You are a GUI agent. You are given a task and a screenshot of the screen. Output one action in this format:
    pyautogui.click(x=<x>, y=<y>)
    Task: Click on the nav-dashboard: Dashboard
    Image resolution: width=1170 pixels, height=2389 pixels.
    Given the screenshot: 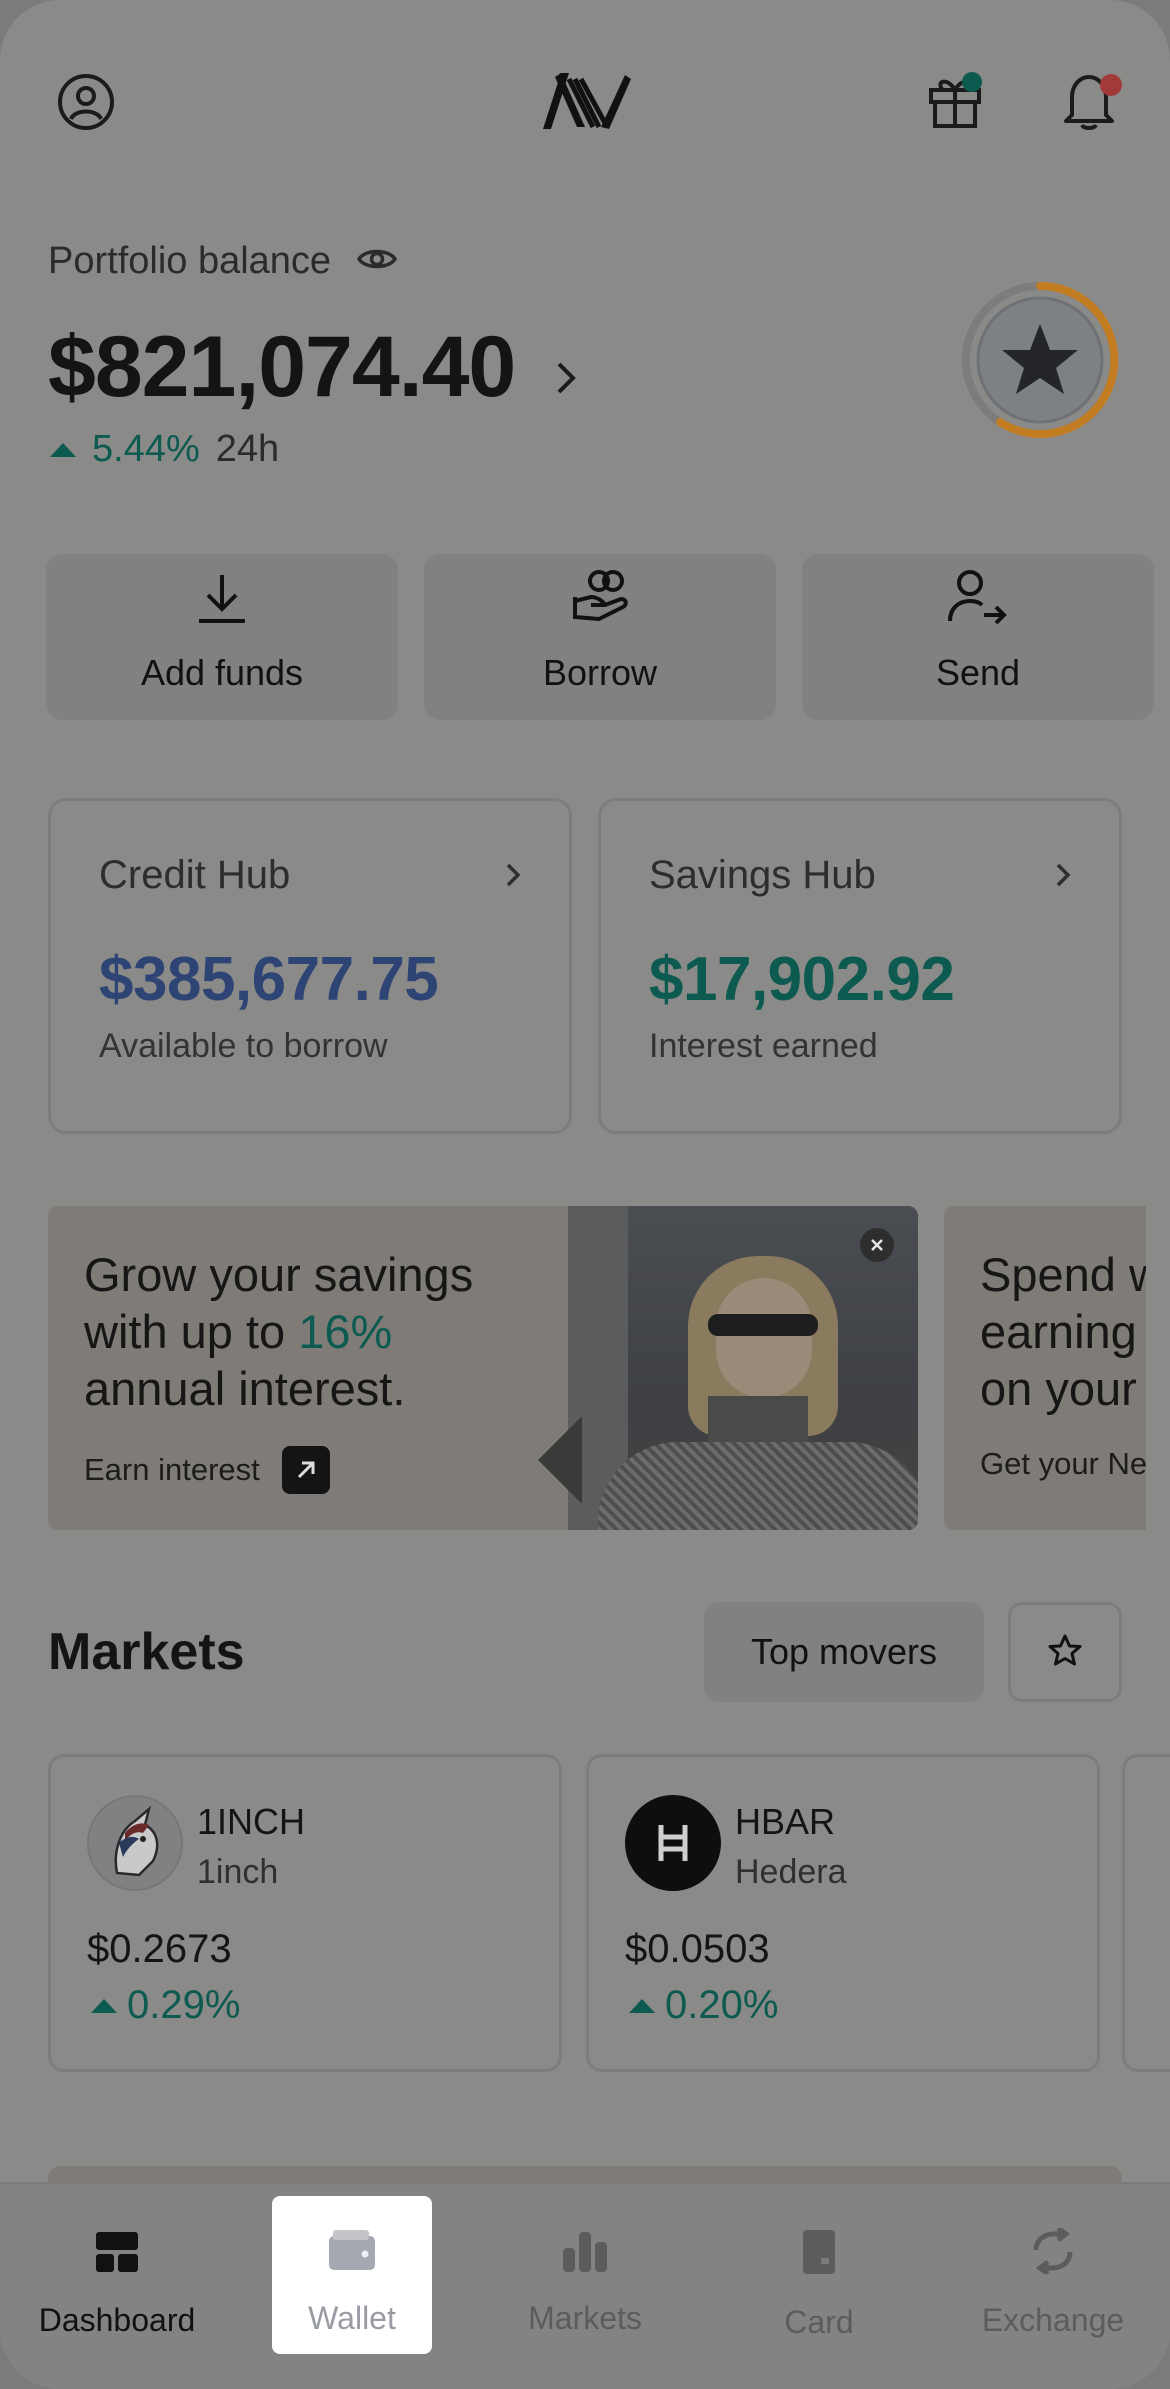 What is the action you would take?
    pyautogui.click(x=117, y=2286)
    